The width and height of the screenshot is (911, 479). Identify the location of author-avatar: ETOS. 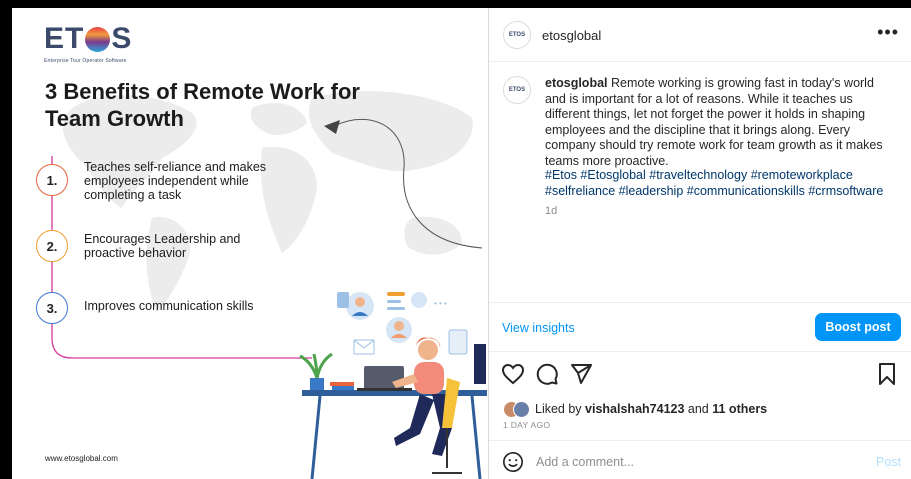
(517, 35).